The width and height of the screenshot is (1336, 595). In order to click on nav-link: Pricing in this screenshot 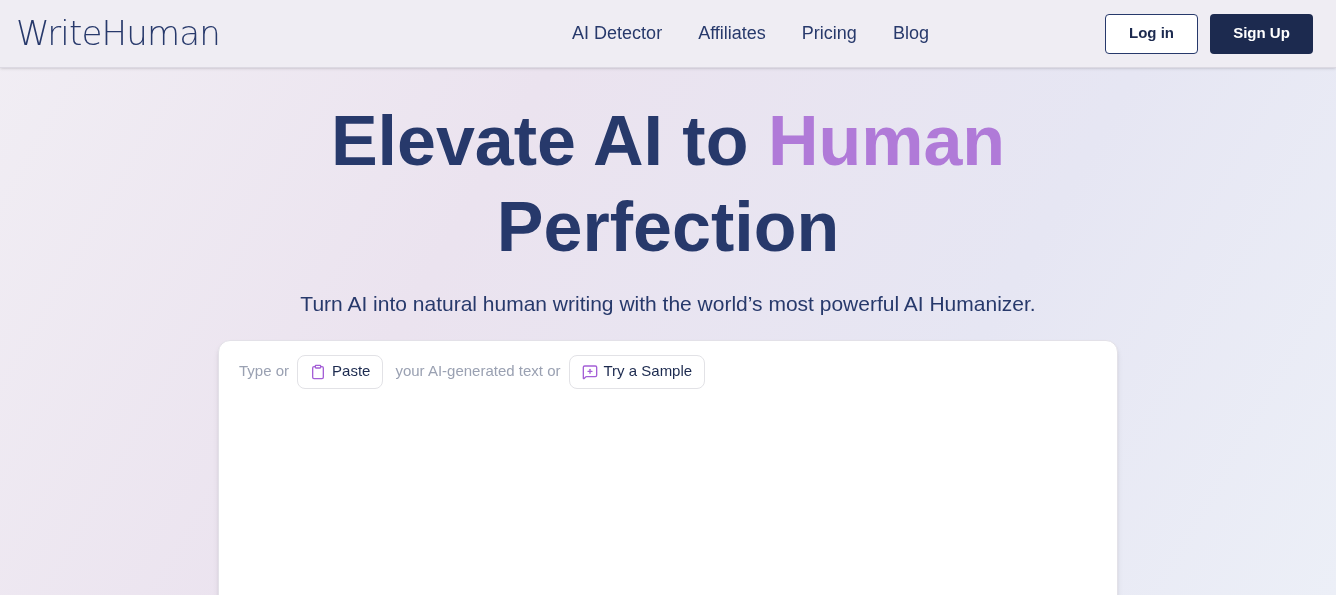, I will do `click(829, 33)`.